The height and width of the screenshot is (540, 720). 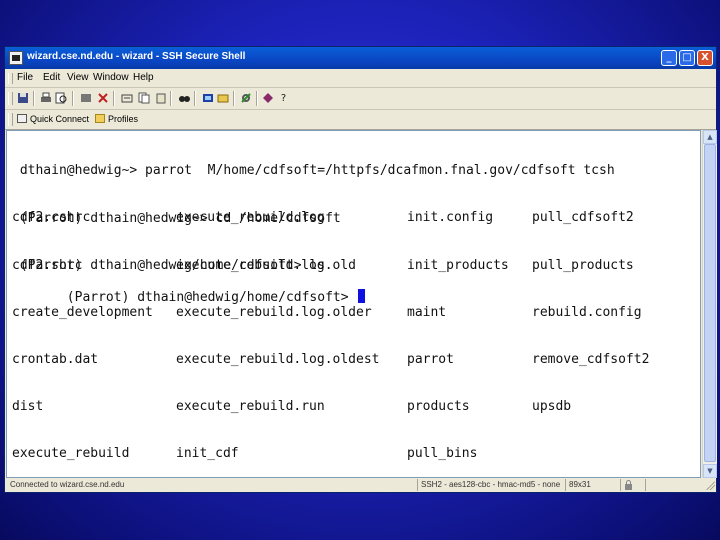 What do you see at coordinates (438, 406) in the screenshot?
I see `ls-entry: products` at bounding box center [438, 406].